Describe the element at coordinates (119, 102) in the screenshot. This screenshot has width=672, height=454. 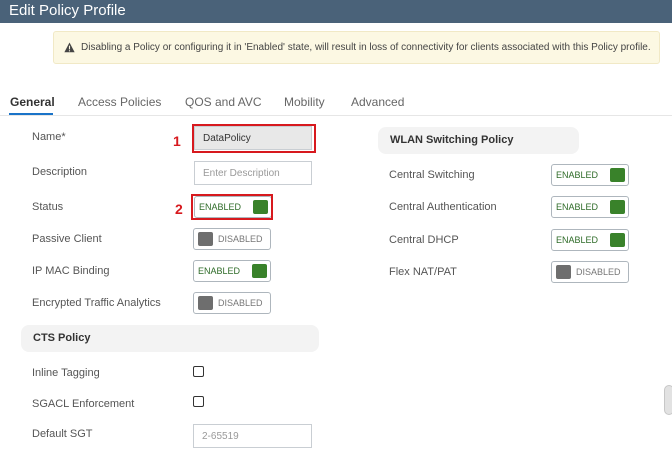
I see `tab-access-policies: Access Policies` at that location.